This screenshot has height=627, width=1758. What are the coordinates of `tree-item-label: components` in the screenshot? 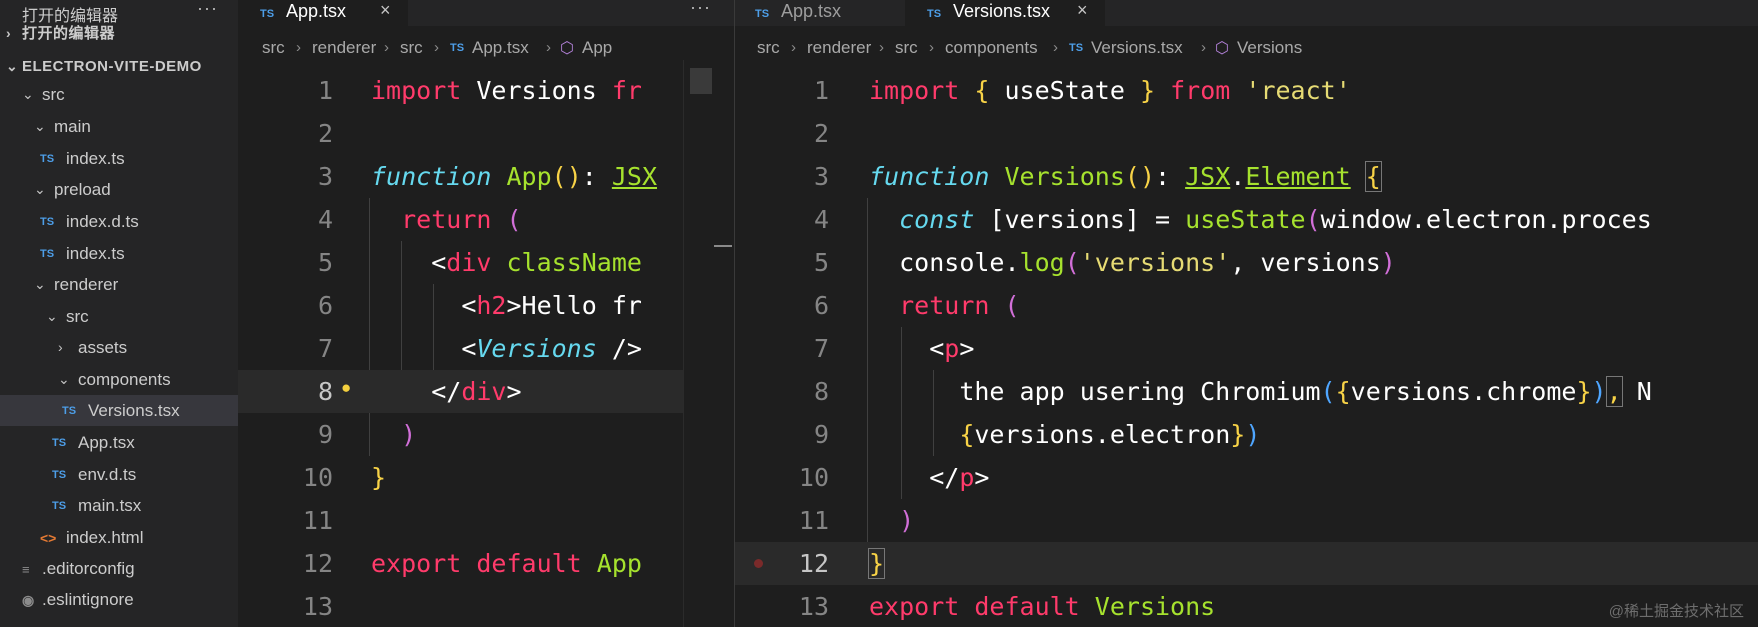 It's located at (124, 379).